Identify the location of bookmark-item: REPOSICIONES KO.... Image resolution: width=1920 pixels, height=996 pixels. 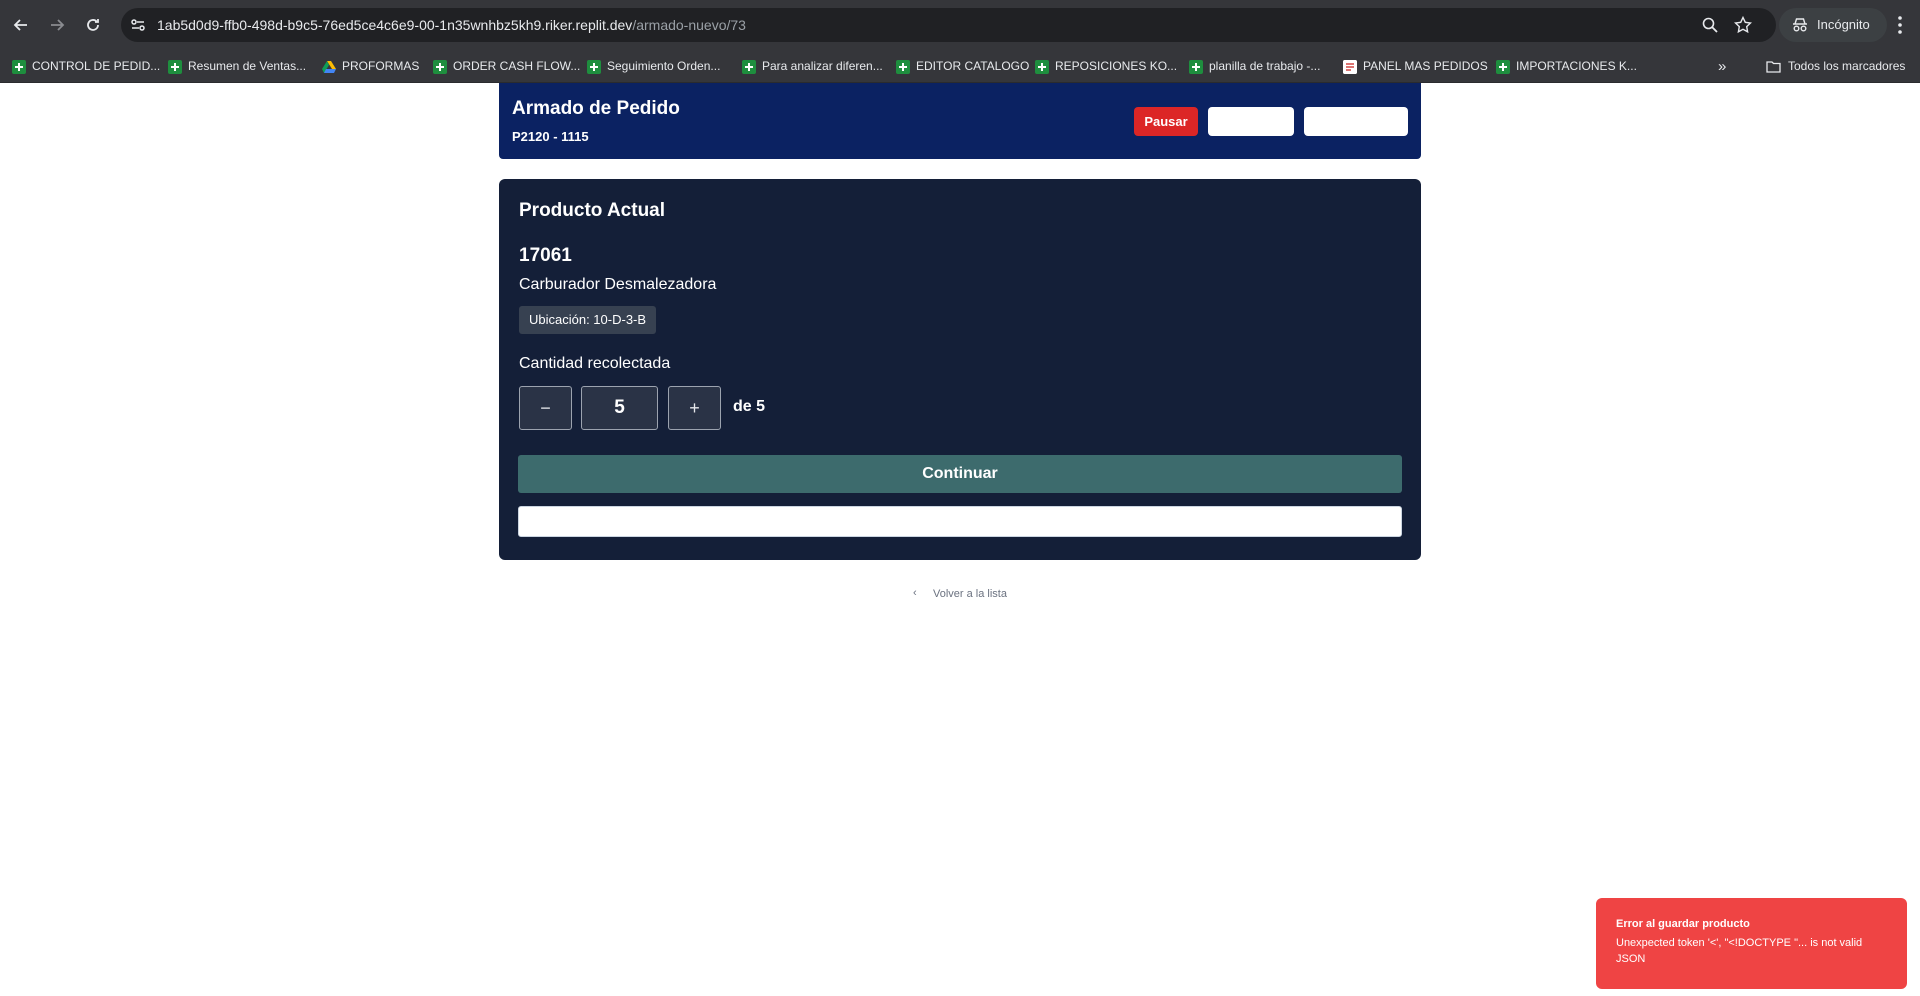
(1105, 66).